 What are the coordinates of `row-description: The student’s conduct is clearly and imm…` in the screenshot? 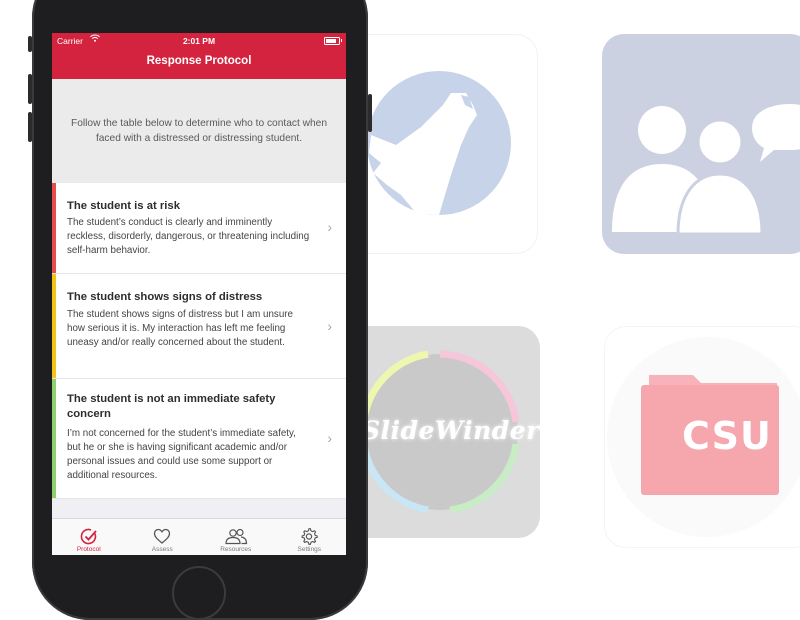 It's located at (188, 236).